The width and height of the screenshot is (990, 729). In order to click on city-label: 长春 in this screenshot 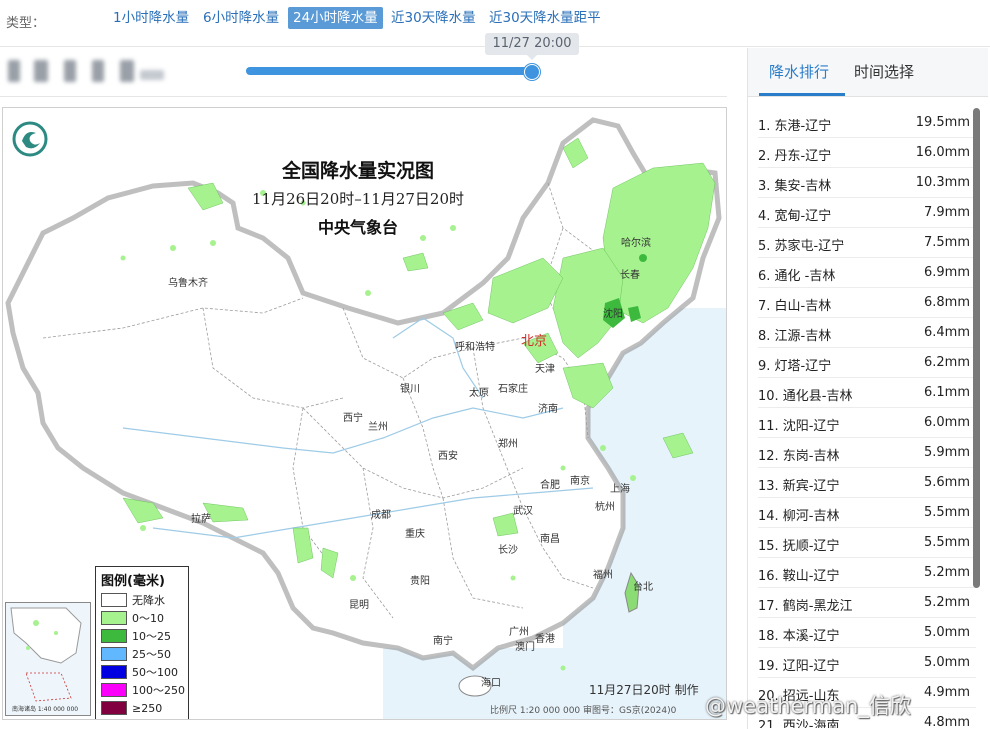, I will do `click(630, 275)`.